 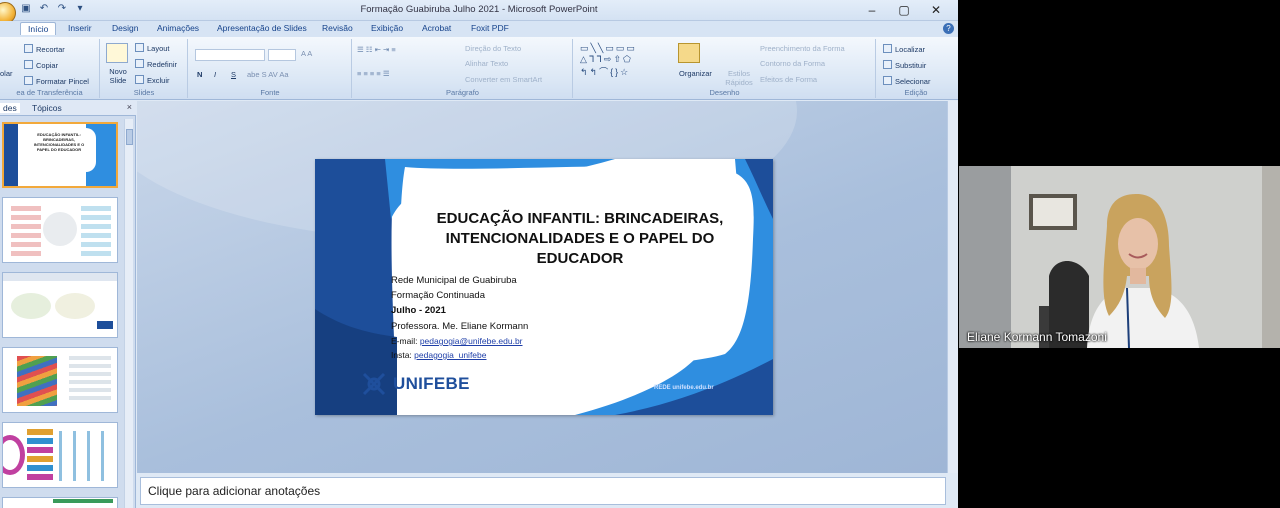 What do you see at coordinates (270, 68) in the screenshot?
I see `font-group: A A N I S abe S AV Aa Fonte` at bounding box center [270, 68].